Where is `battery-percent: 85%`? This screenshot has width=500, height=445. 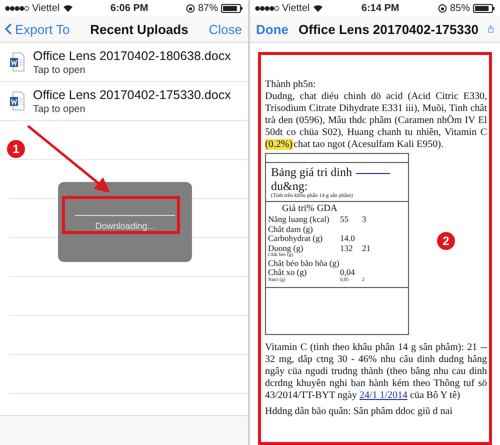 battery-percent: 85% is located at coordinates (460, 8).